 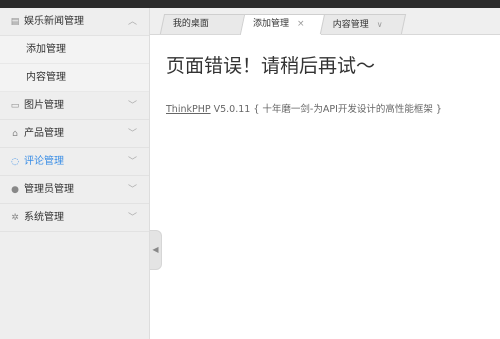 What do you see at coordinates (301, 24) in the screenshot?
I see `close-icon: ×` at bounding box center [301, 24].